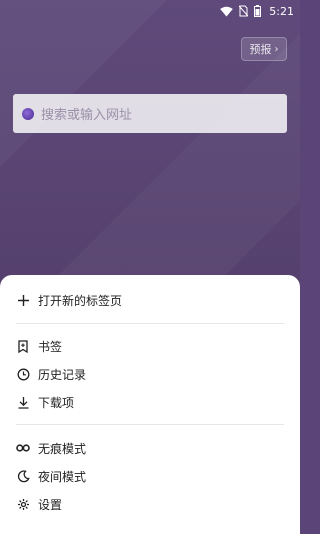  I want to click on download-icon, so click(23, 402).